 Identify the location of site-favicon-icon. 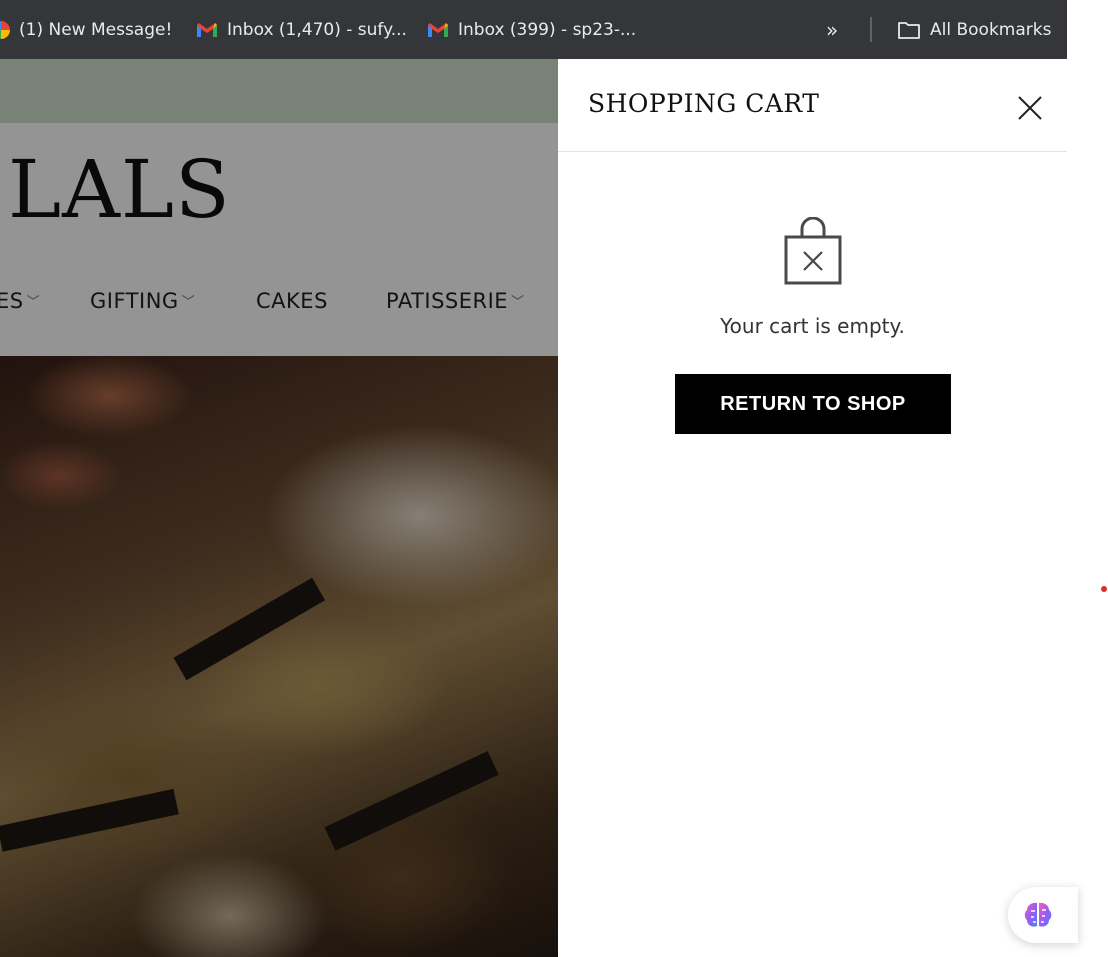
(5, 29).